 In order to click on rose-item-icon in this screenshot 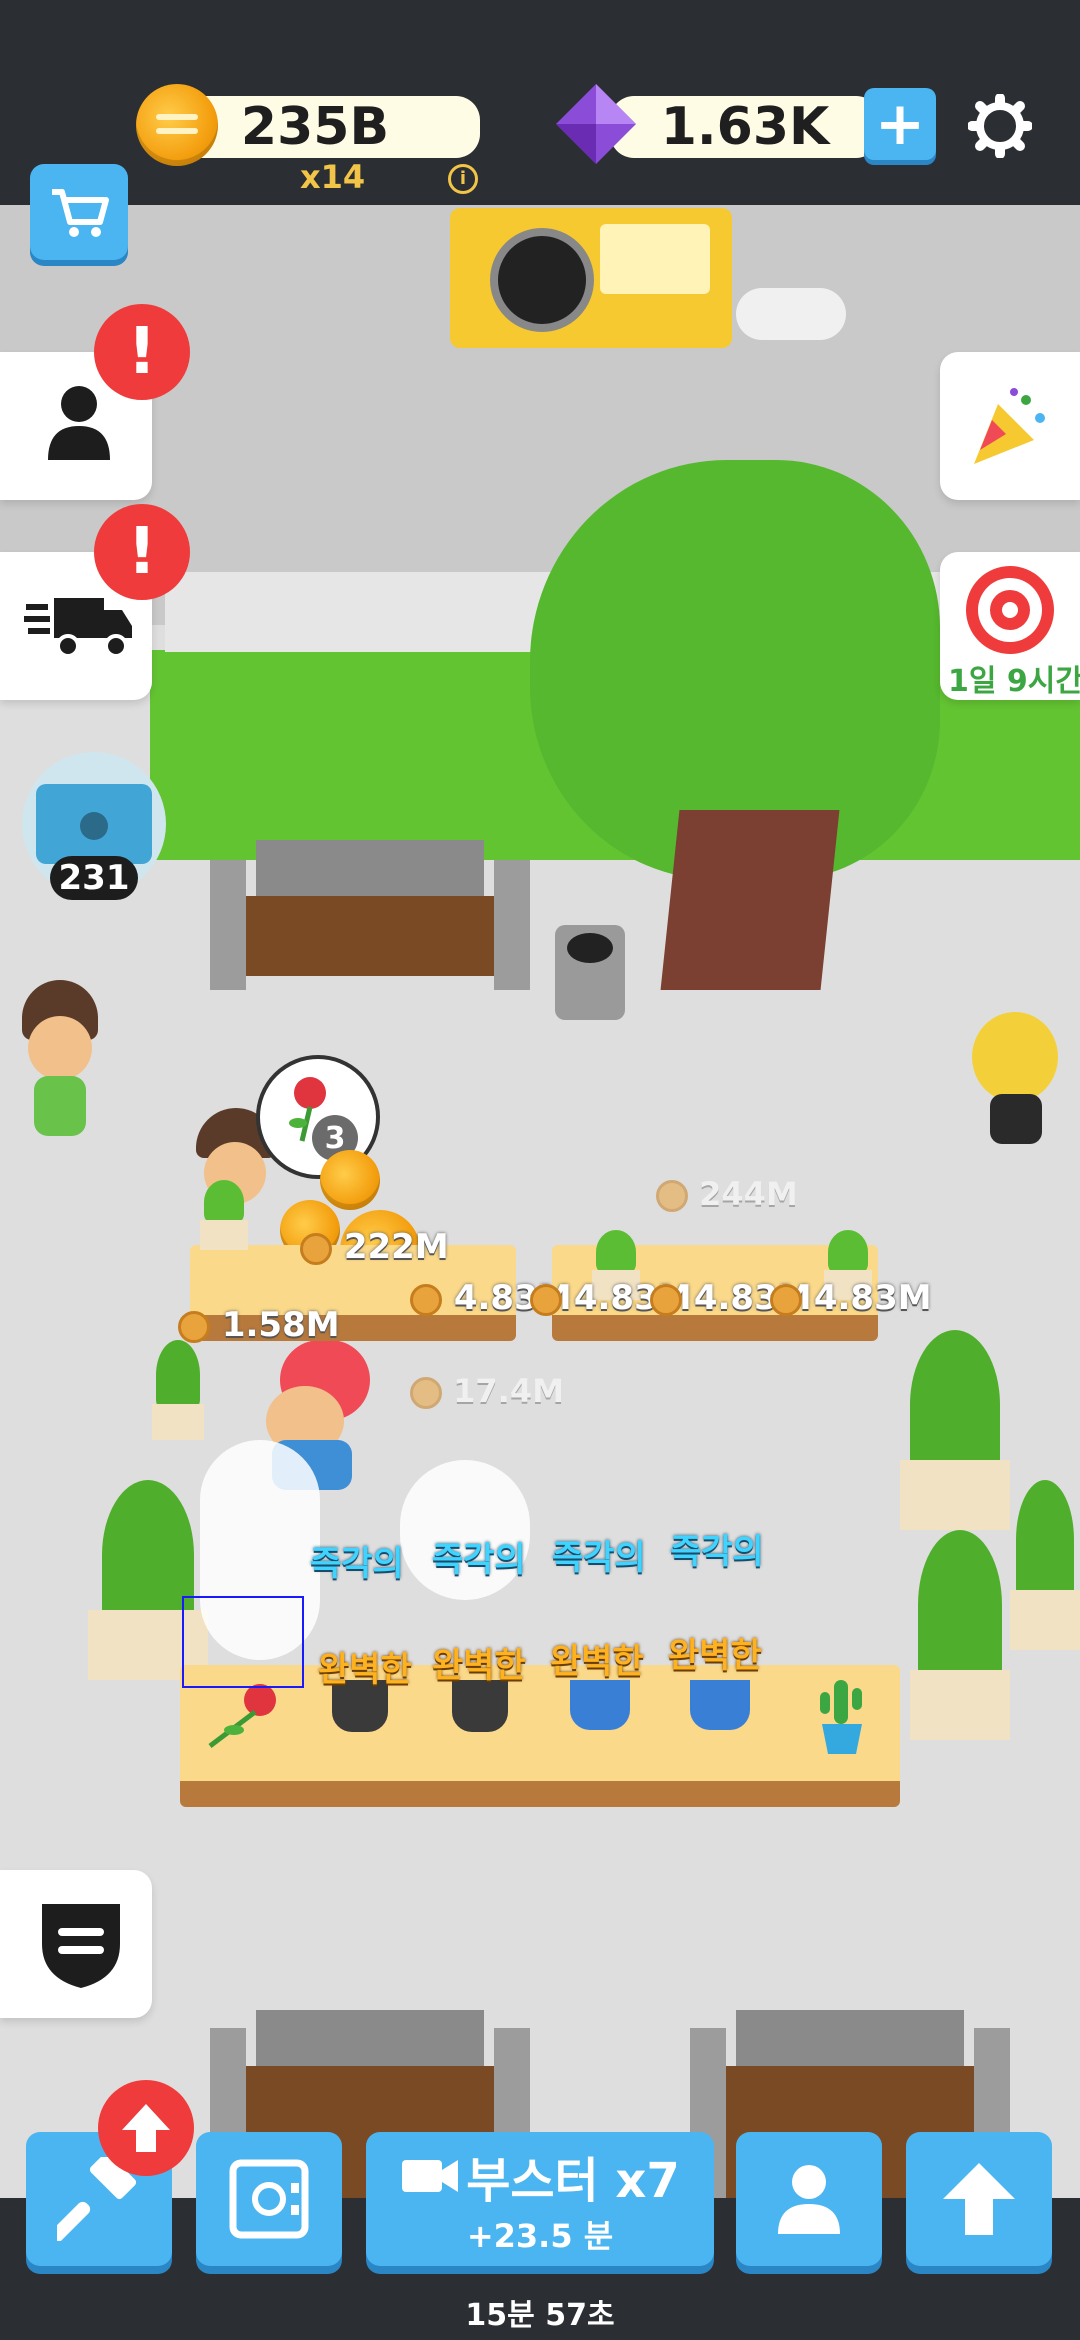, I will do `click(245, 1715)`.